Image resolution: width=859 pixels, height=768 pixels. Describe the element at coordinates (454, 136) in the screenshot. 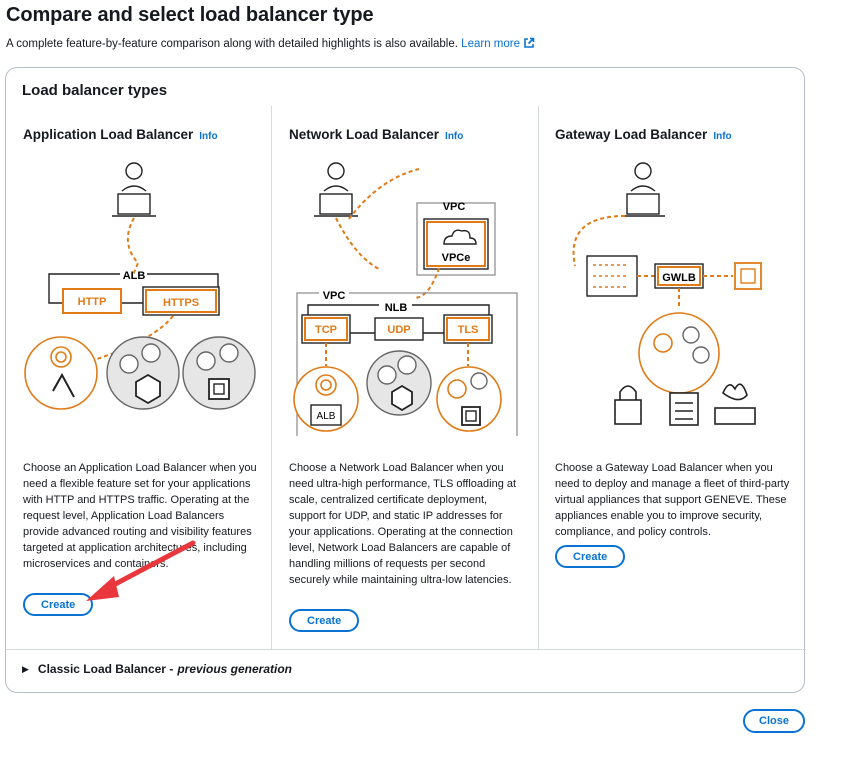

I see `nlb-info-link: Info` at that location.